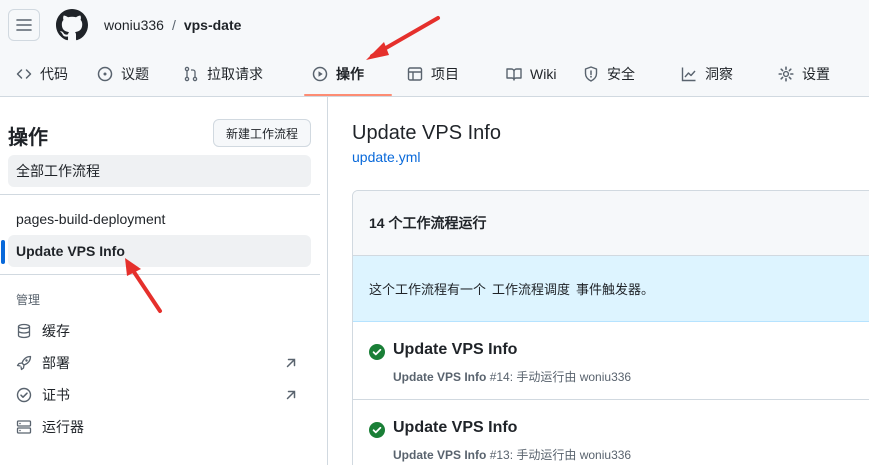 The height and width of the screenshot is (465, 869). I want to click on dispatch-info-banner: 这个工作流程有一个 工作流程调度 事件触发器。, so click(611, 289).